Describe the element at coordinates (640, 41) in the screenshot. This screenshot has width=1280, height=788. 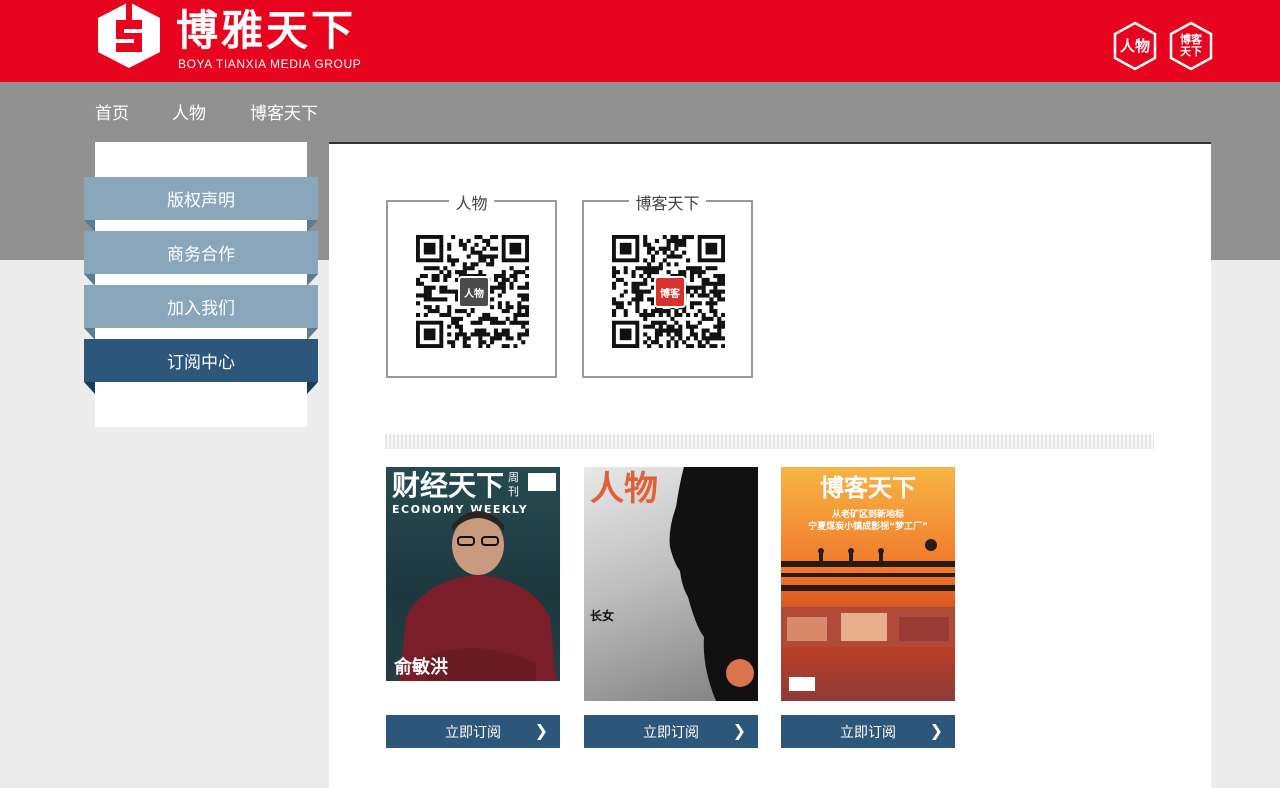
I see `site-header: 博雅天下 BOYA TIANXIA MEDIA GROUP 人物 博客天下` at that location.